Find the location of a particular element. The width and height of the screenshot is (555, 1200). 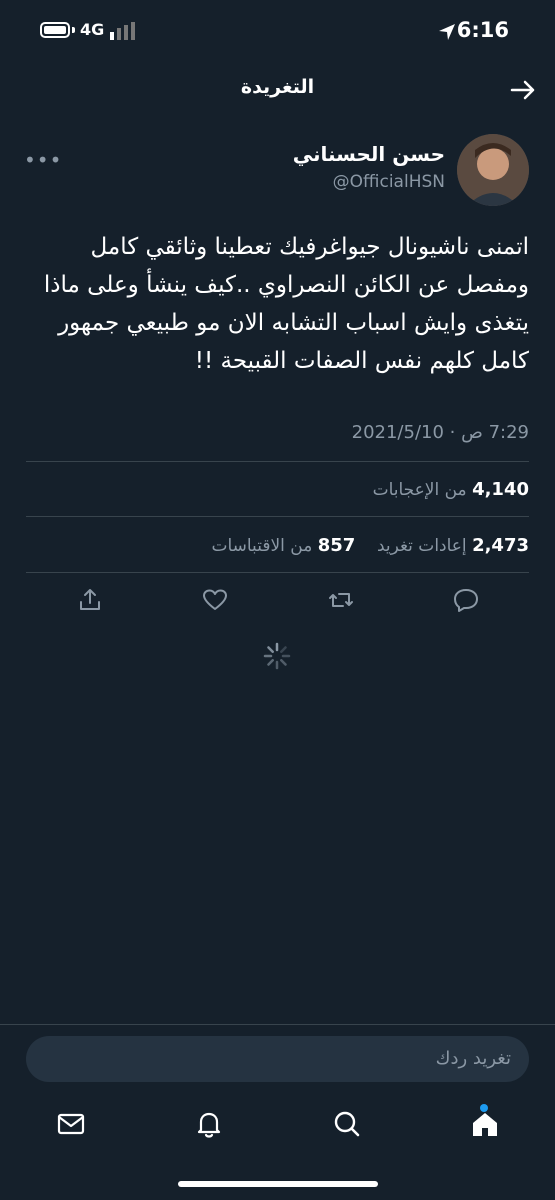

quotes-label: من الاقتباسات is located at coordinates (262, 546).